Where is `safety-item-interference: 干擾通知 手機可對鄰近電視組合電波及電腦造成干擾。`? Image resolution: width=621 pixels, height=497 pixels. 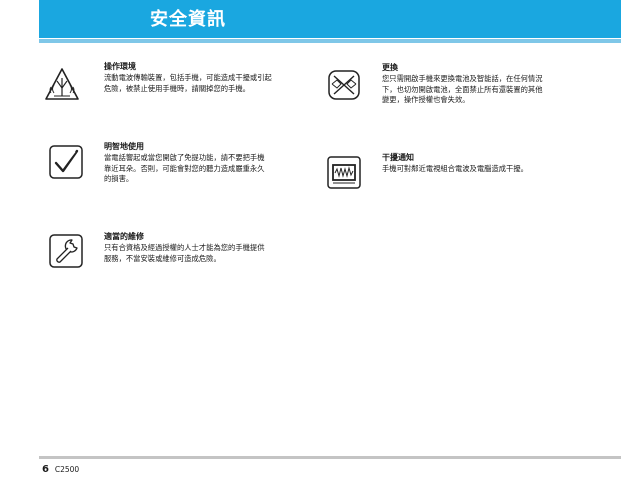 safety-item-interference: 干擾通知 手機可對鄰近電視組合電波及電腦造成干擾。 is located at coordinates (477, 163).